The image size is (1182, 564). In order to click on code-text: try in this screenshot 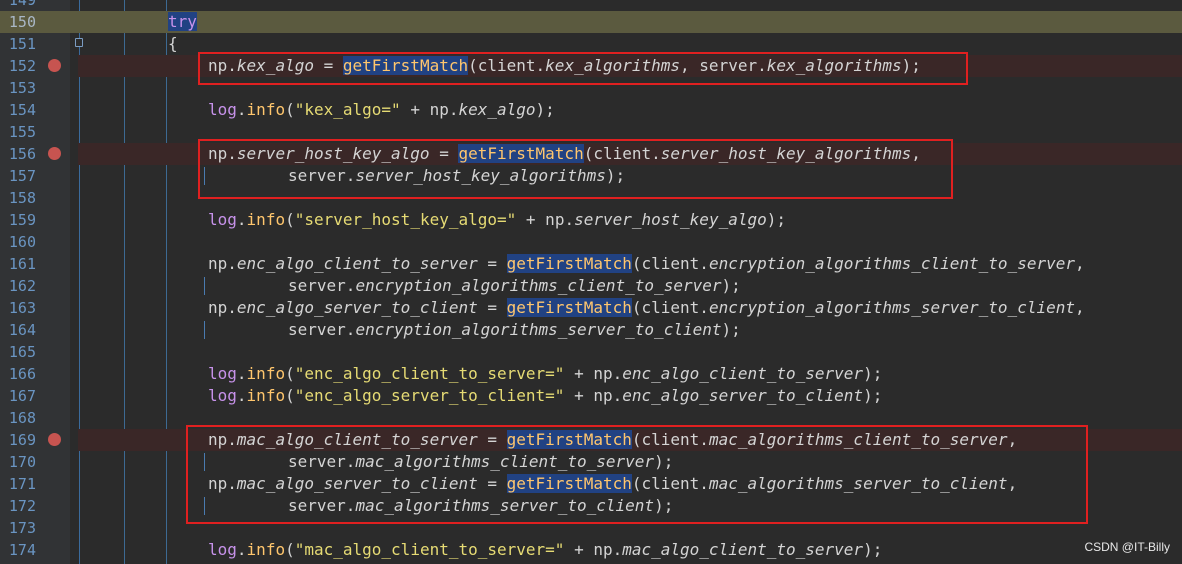, I will do `click(182, 22)`.